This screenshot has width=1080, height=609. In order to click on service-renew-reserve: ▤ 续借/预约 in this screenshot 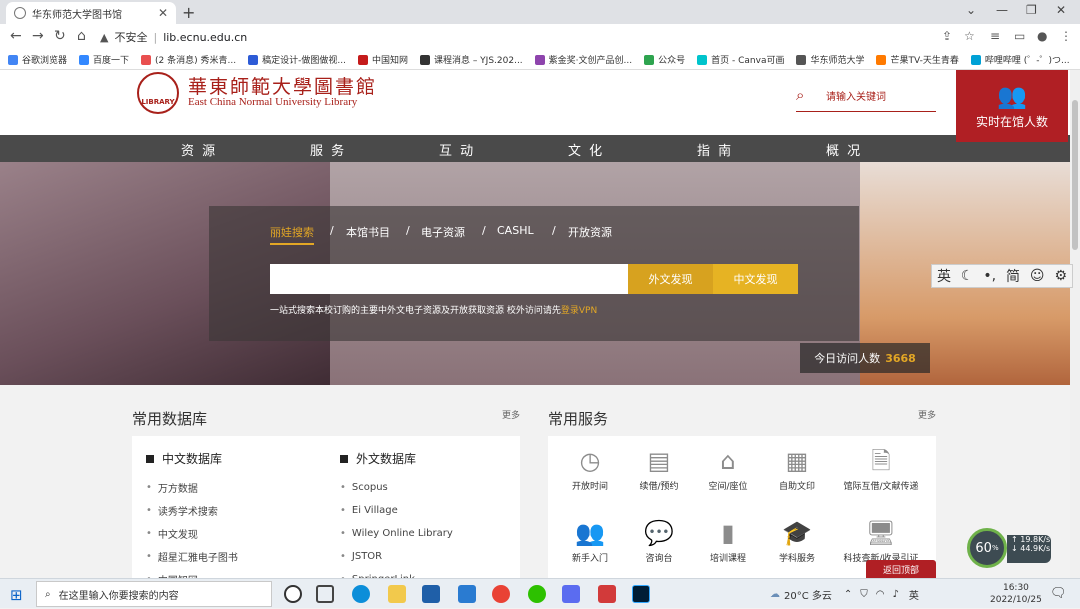, I will do `click(659, 469)`.